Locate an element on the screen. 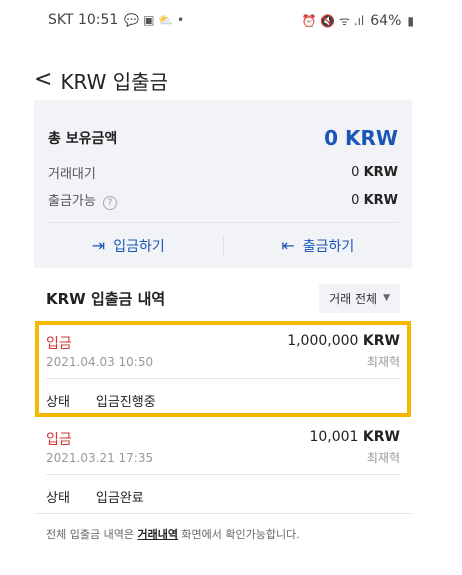 The image size is (462, 575). transaction-amount: 1,000,000 is located at coordinates (323, 341).